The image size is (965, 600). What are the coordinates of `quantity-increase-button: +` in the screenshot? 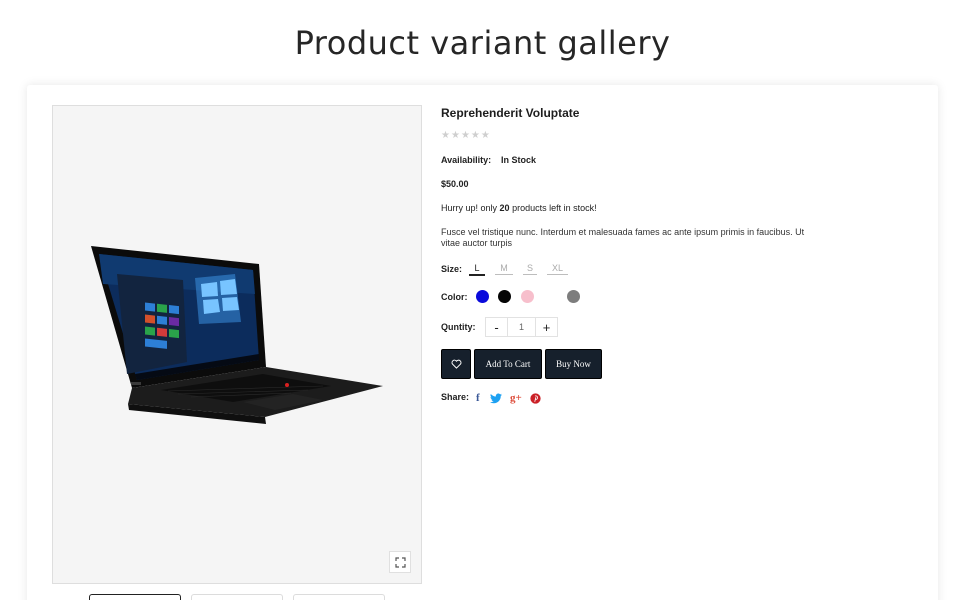 It's located at (546, 327).